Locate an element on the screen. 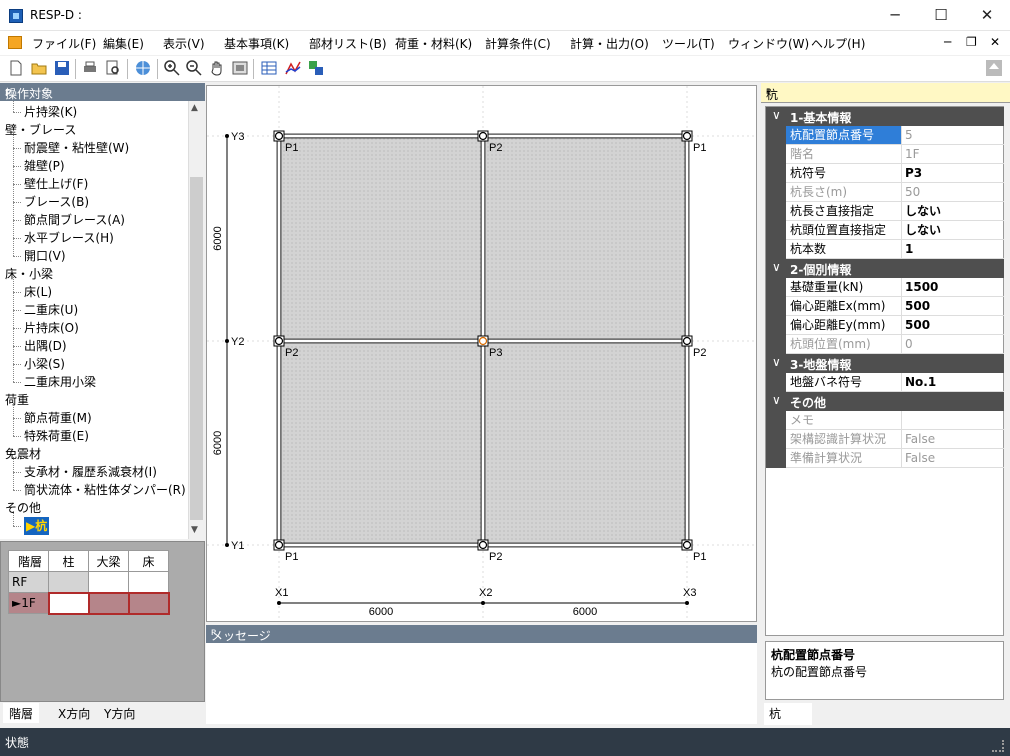 The height and width of the screenshot is (756, 1010). tree-item: 節点間ブレース(A) is located at coordinates (74, 220).